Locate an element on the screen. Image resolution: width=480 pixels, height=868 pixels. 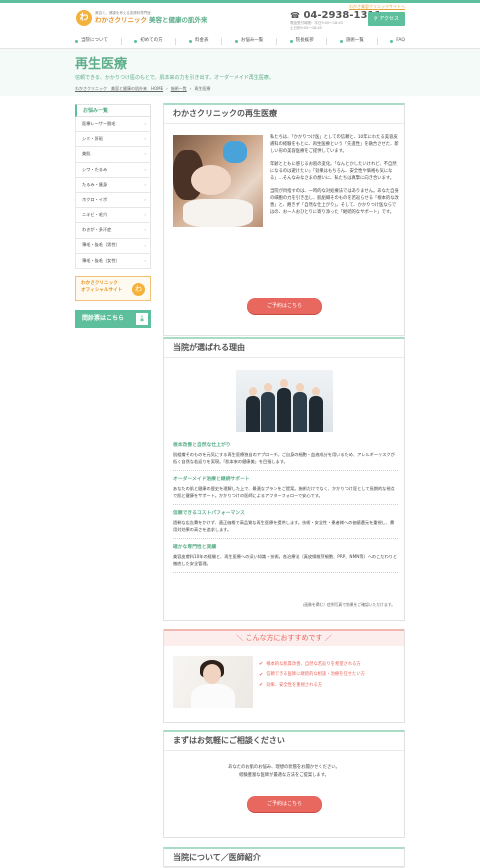
recommend-item: ✔ 効果、安全性を重視される方 is located at coordinates (330, 685).